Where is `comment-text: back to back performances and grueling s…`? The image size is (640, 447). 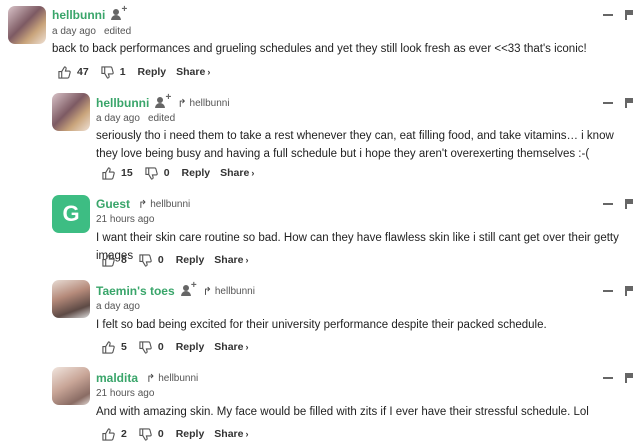
comment-text: back to back performances and grueling s… is located at coordinates (319, 49).